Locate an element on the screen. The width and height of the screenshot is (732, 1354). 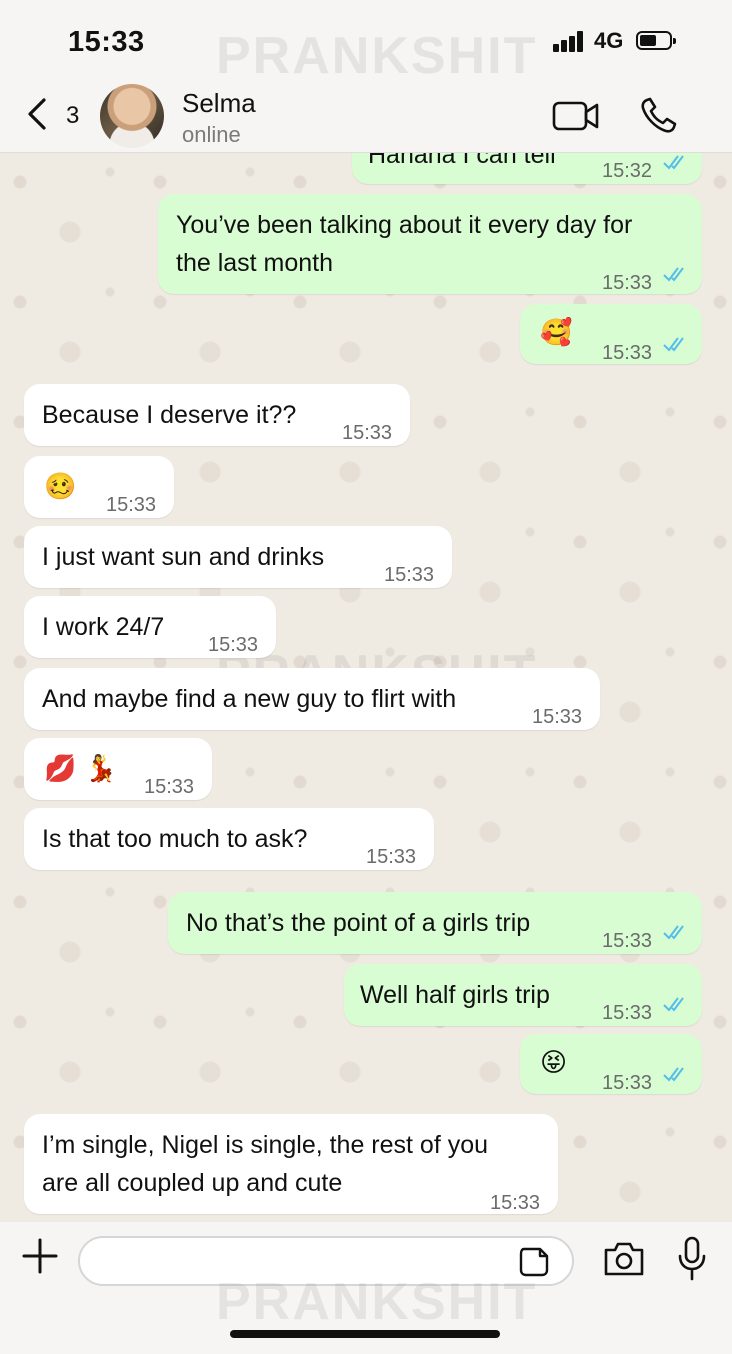
signal-icon is located at coordinates (571, 41).